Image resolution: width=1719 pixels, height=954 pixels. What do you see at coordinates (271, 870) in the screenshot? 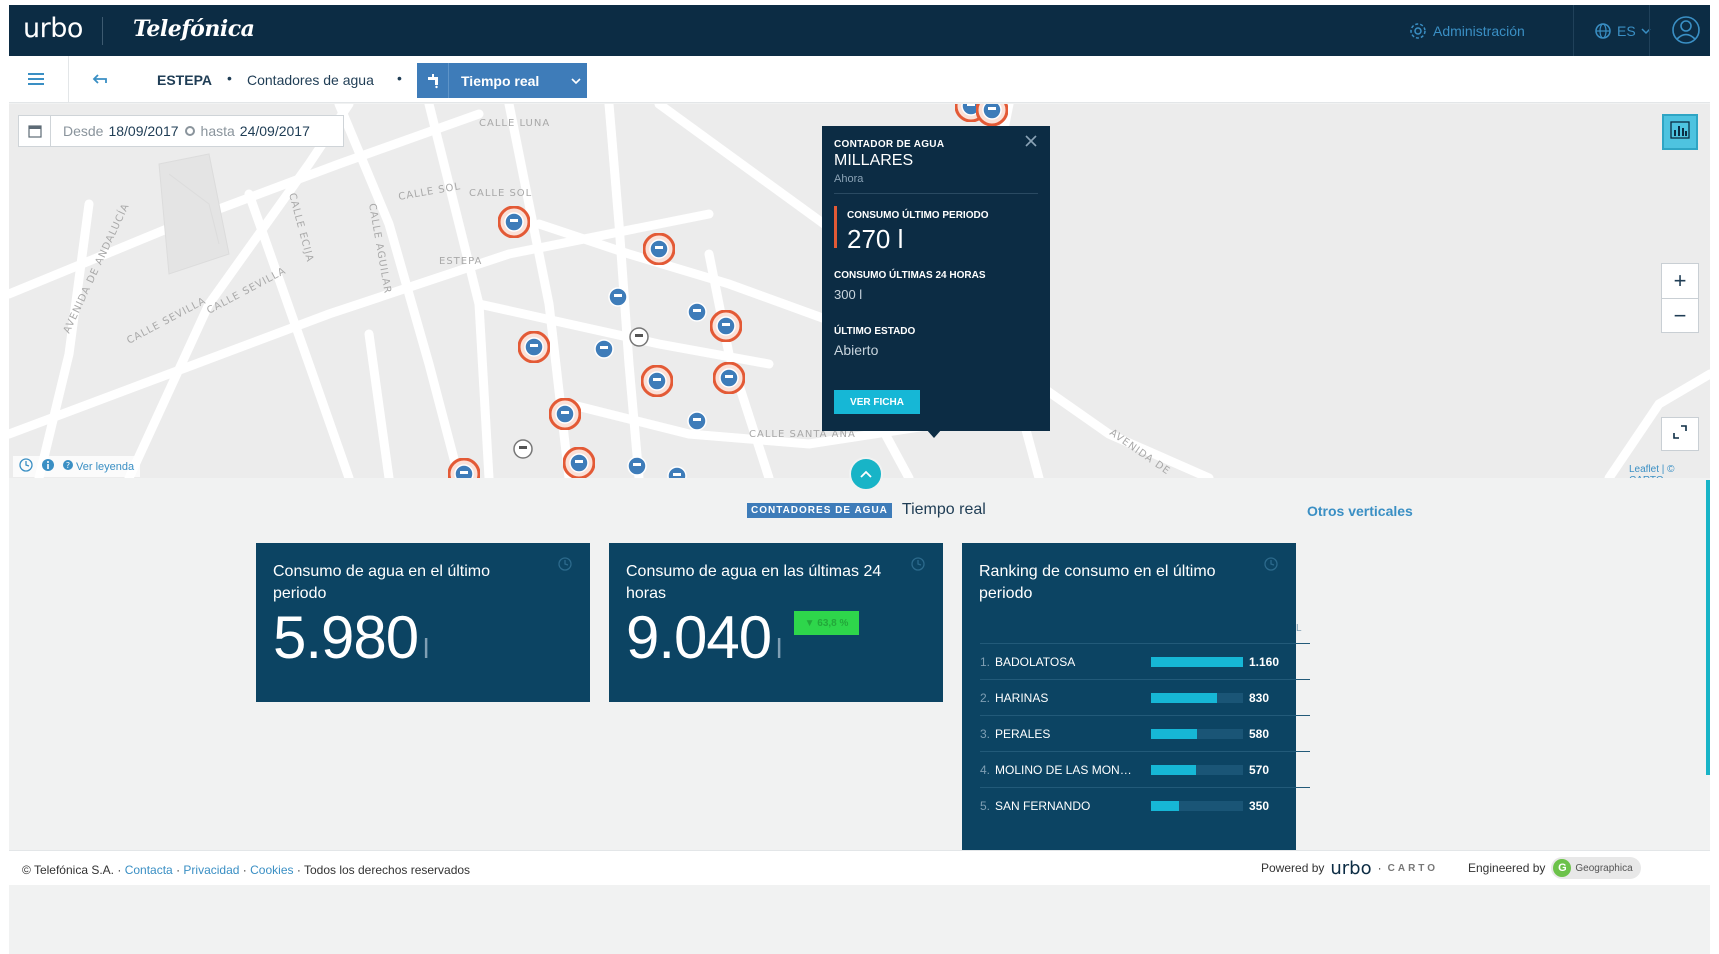
I see `cookies-link: Cookies` at bounding box center [271, 870].